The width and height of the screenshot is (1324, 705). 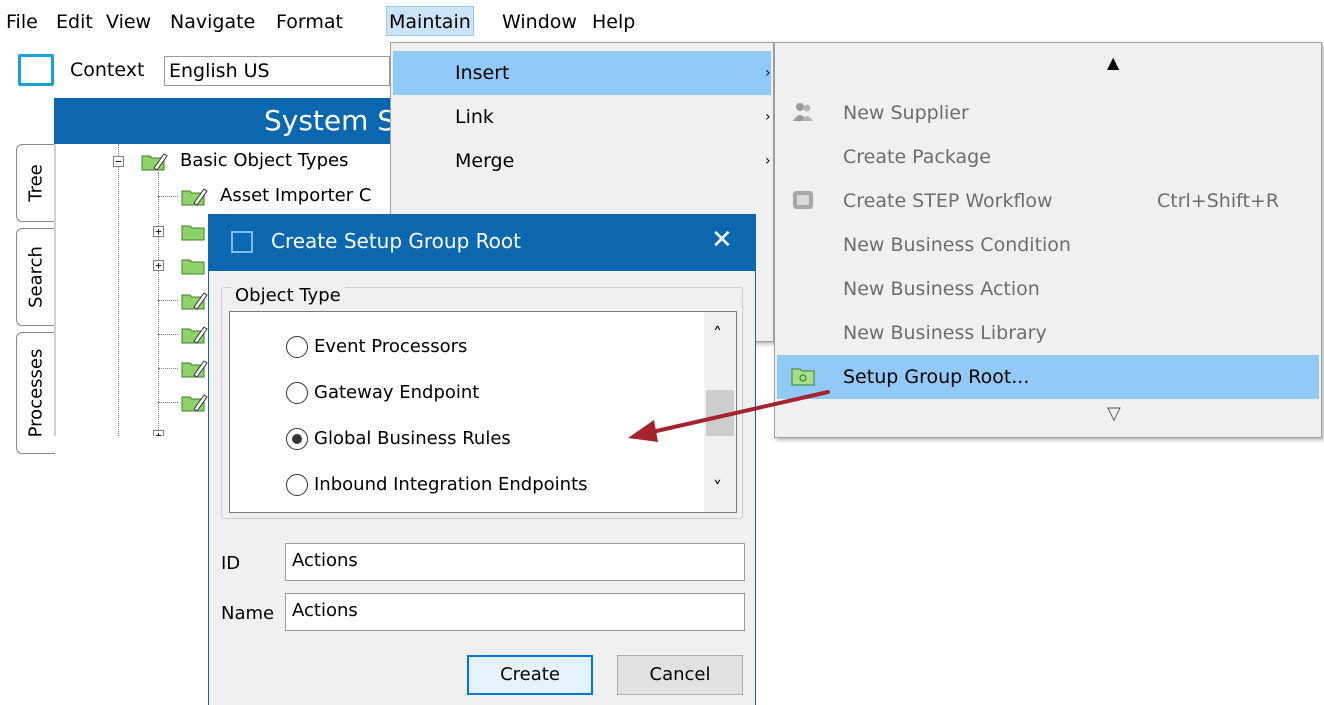 I want to click on system-header: System S, so click(x=225, y=121).